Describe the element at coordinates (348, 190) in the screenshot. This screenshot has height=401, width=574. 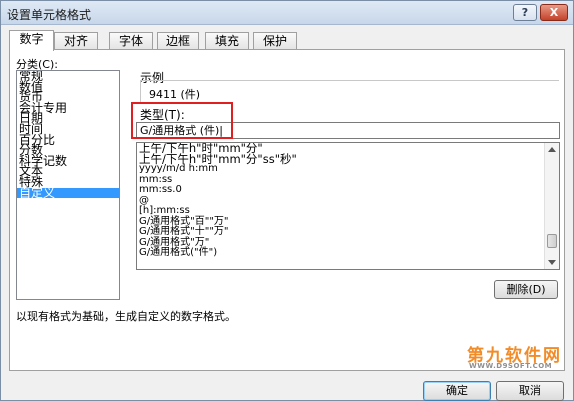
I see `format-item: mm:ss.0` at that location.